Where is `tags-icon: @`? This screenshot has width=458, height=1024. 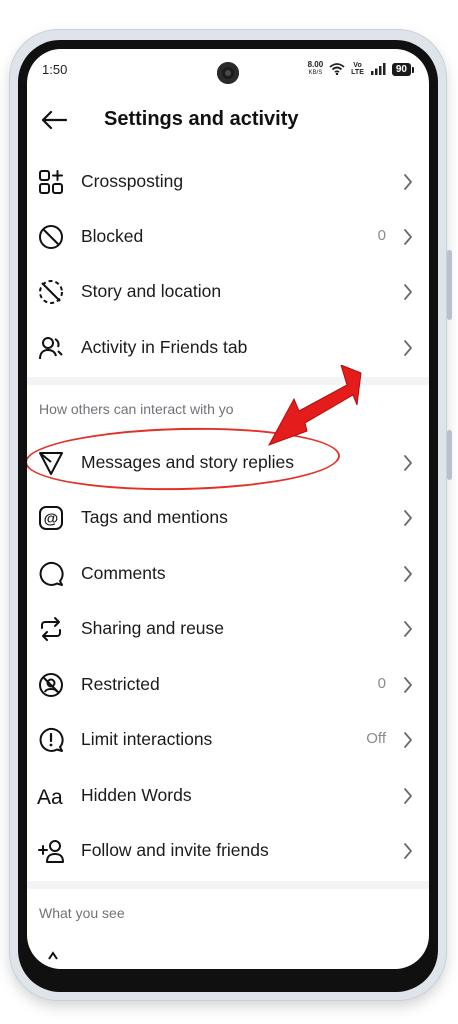 tags-icon: @ is located at coordinates (51, 518).